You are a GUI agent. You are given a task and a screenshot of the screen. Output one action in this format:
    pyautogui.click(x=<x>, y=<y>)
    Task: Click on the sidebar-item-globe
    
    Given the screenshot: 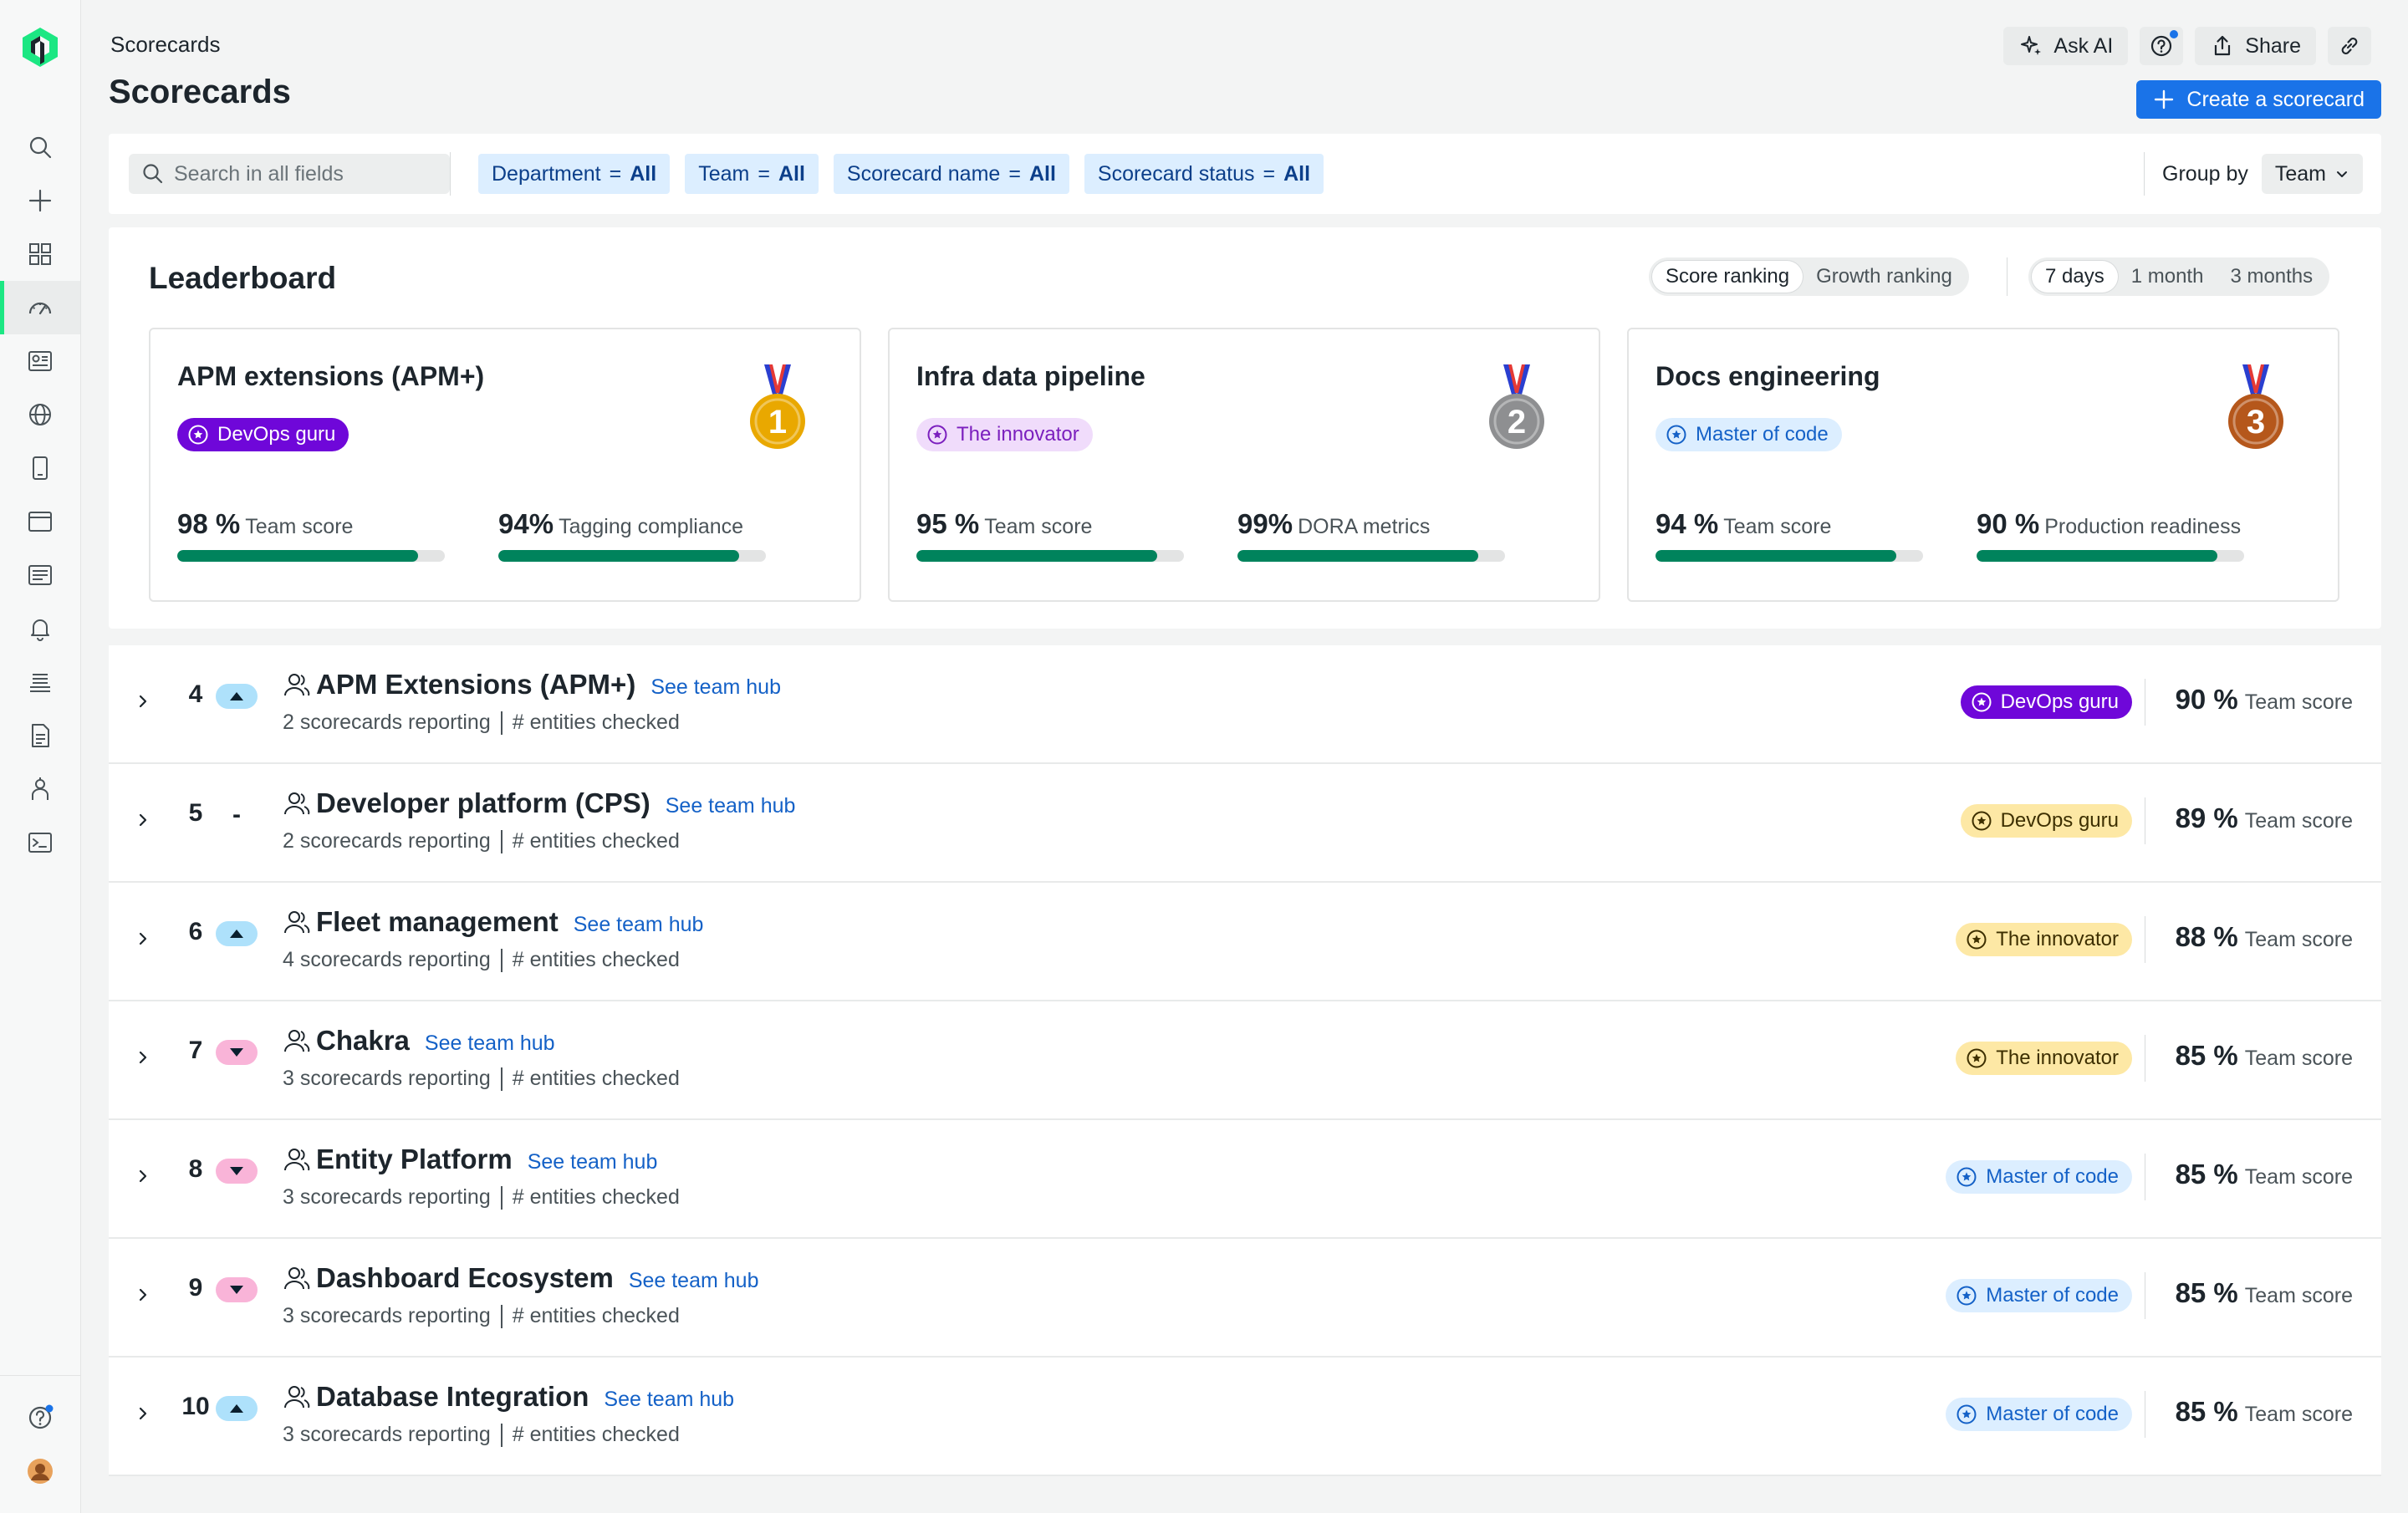 What is the action you would take?
    pyautogui.click(x=40, y=414)
    